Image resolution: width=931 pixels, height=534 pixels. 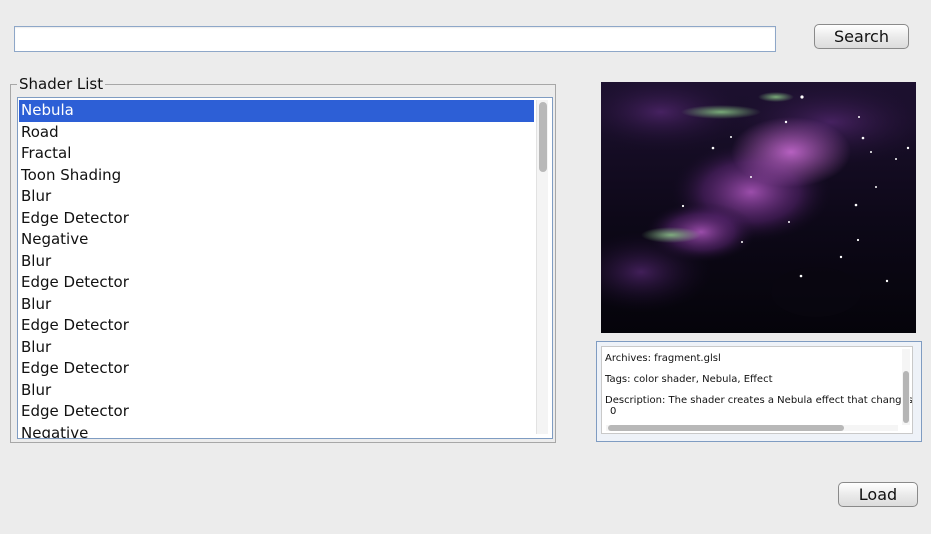 I want to click on search-input, so click(x=395, y=39).